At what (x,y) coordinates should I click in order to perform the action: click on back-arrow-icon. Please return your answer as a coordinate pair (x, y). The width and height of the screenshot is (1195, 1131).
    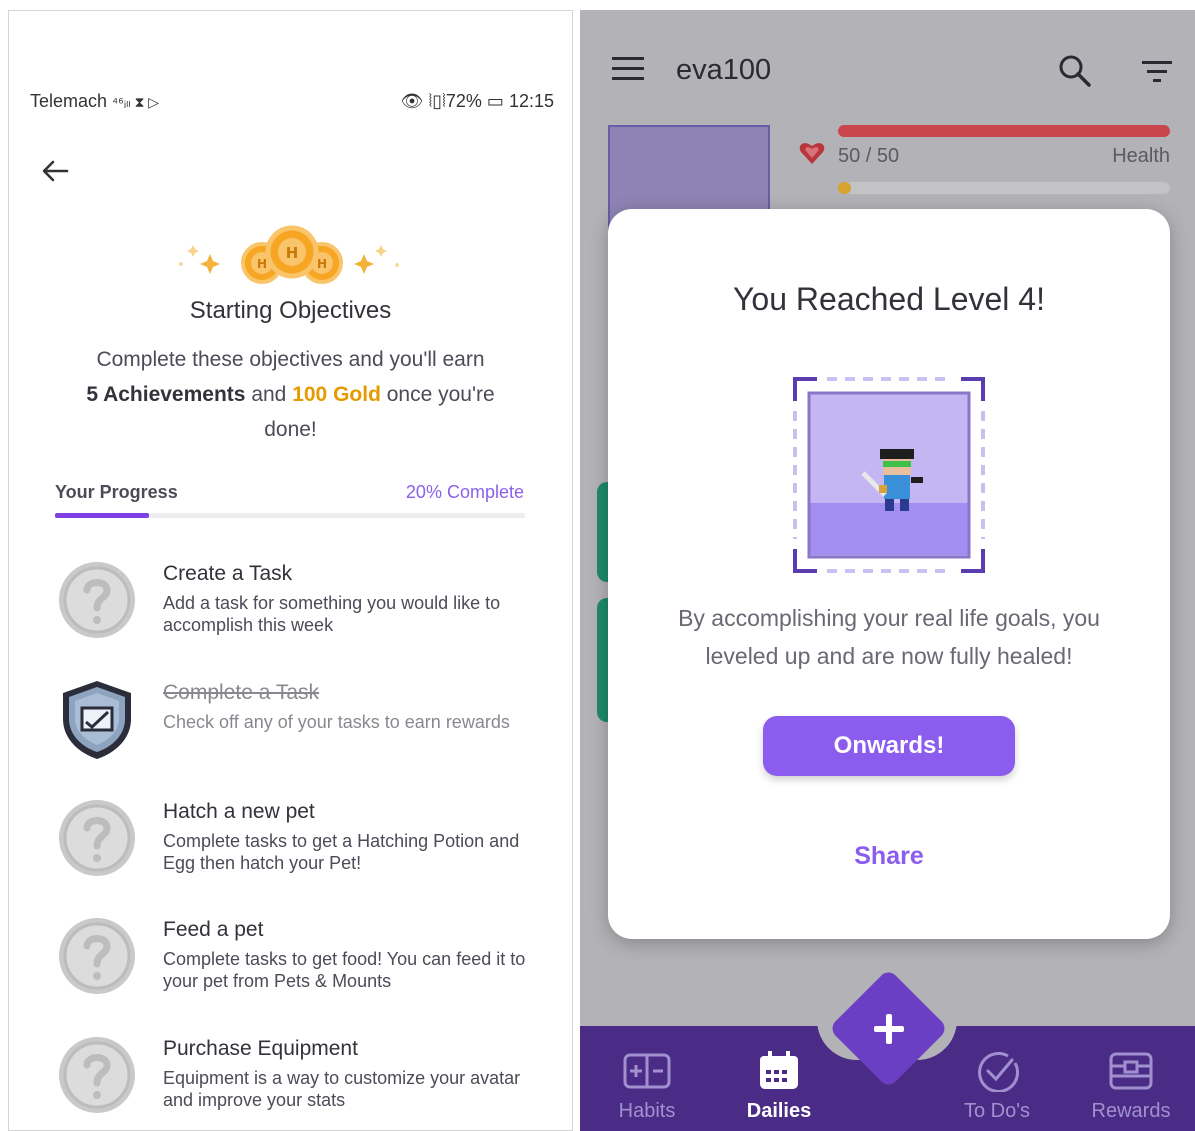
    Looking at the image, I should click on (55, 171).